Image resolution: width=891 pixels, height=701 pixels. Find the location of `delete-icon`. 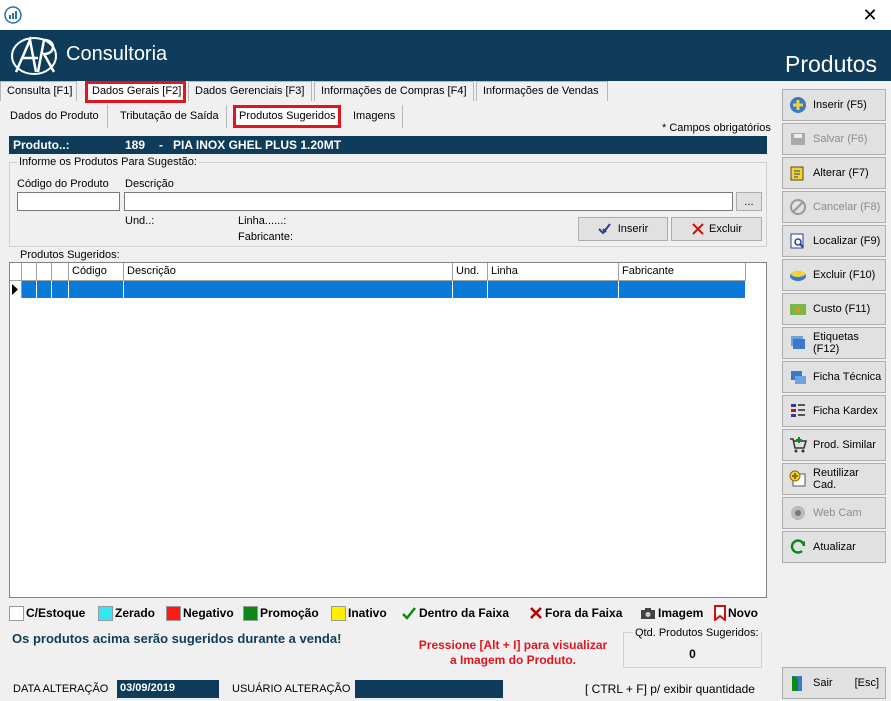

delete-icon is located at coordinates (798, 276).